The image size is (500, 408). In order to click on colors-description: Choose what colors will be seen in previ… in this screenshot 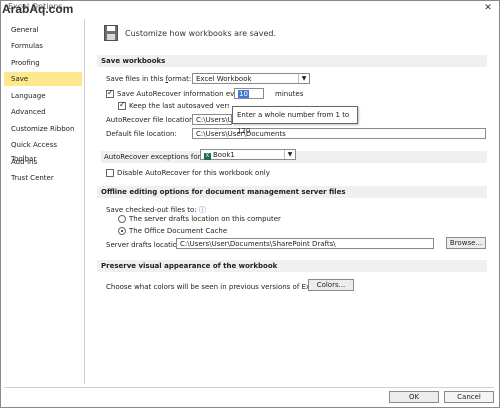, I will do `click(217, 287)`.